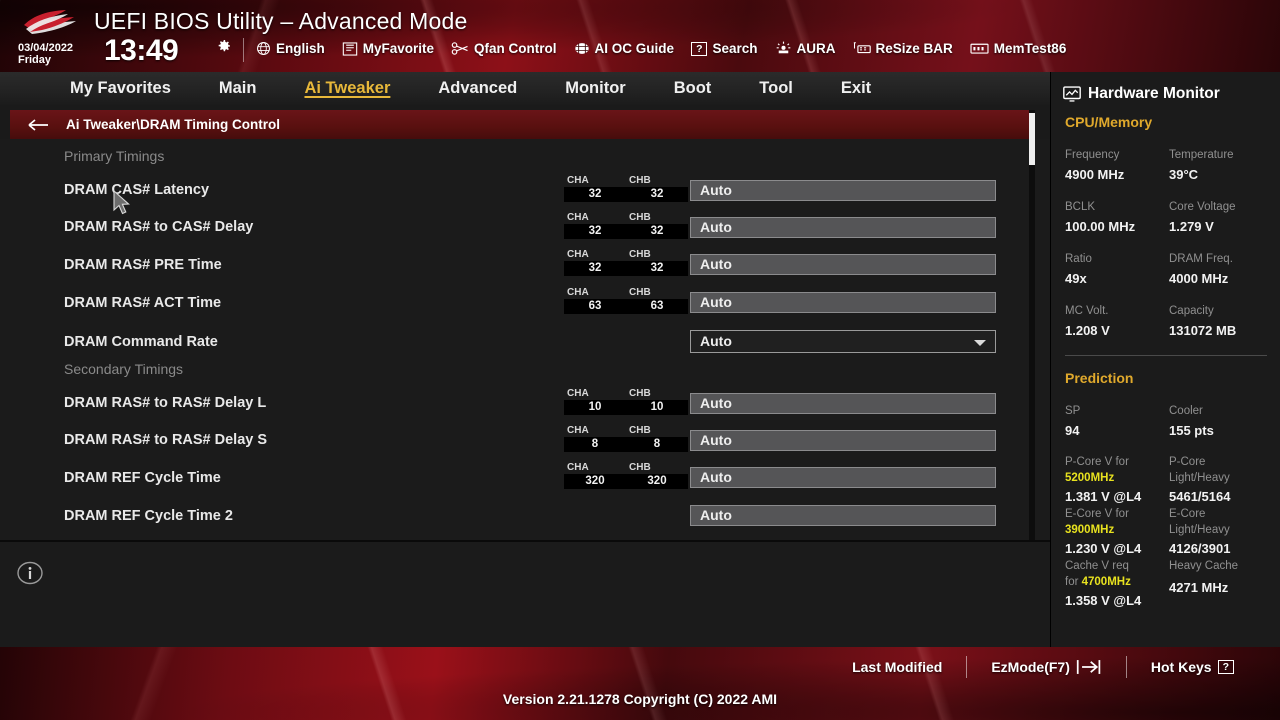 The width and height of the screenshot is (1280, 720). What do you see at coordinates (1186, 411) in the screenshot?
I see `cooler-label: Cooler` at bounding box center [1186, 411].